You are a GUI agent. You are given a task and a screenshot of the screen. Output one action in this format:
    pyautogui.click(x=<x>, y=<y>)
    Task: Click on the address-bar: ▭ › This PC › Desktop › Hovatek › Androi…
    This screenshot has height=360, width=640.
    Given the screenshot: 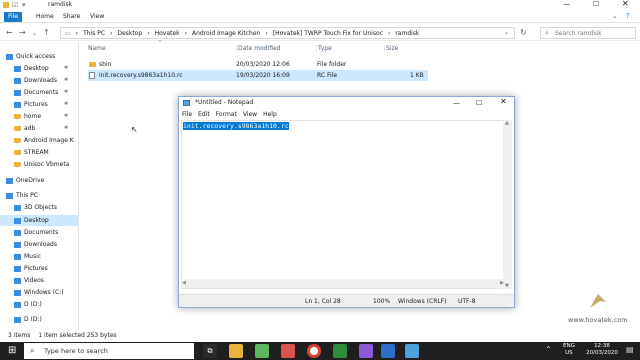 What is the action you would take?
    pyautogui.click(x=287, y=33)
    